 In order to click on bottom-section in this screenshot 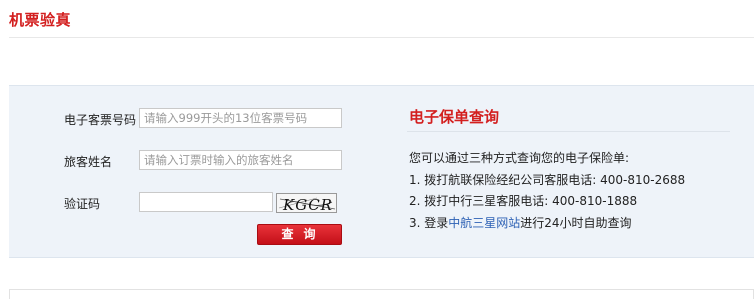, I will do `click(381, 294)`.